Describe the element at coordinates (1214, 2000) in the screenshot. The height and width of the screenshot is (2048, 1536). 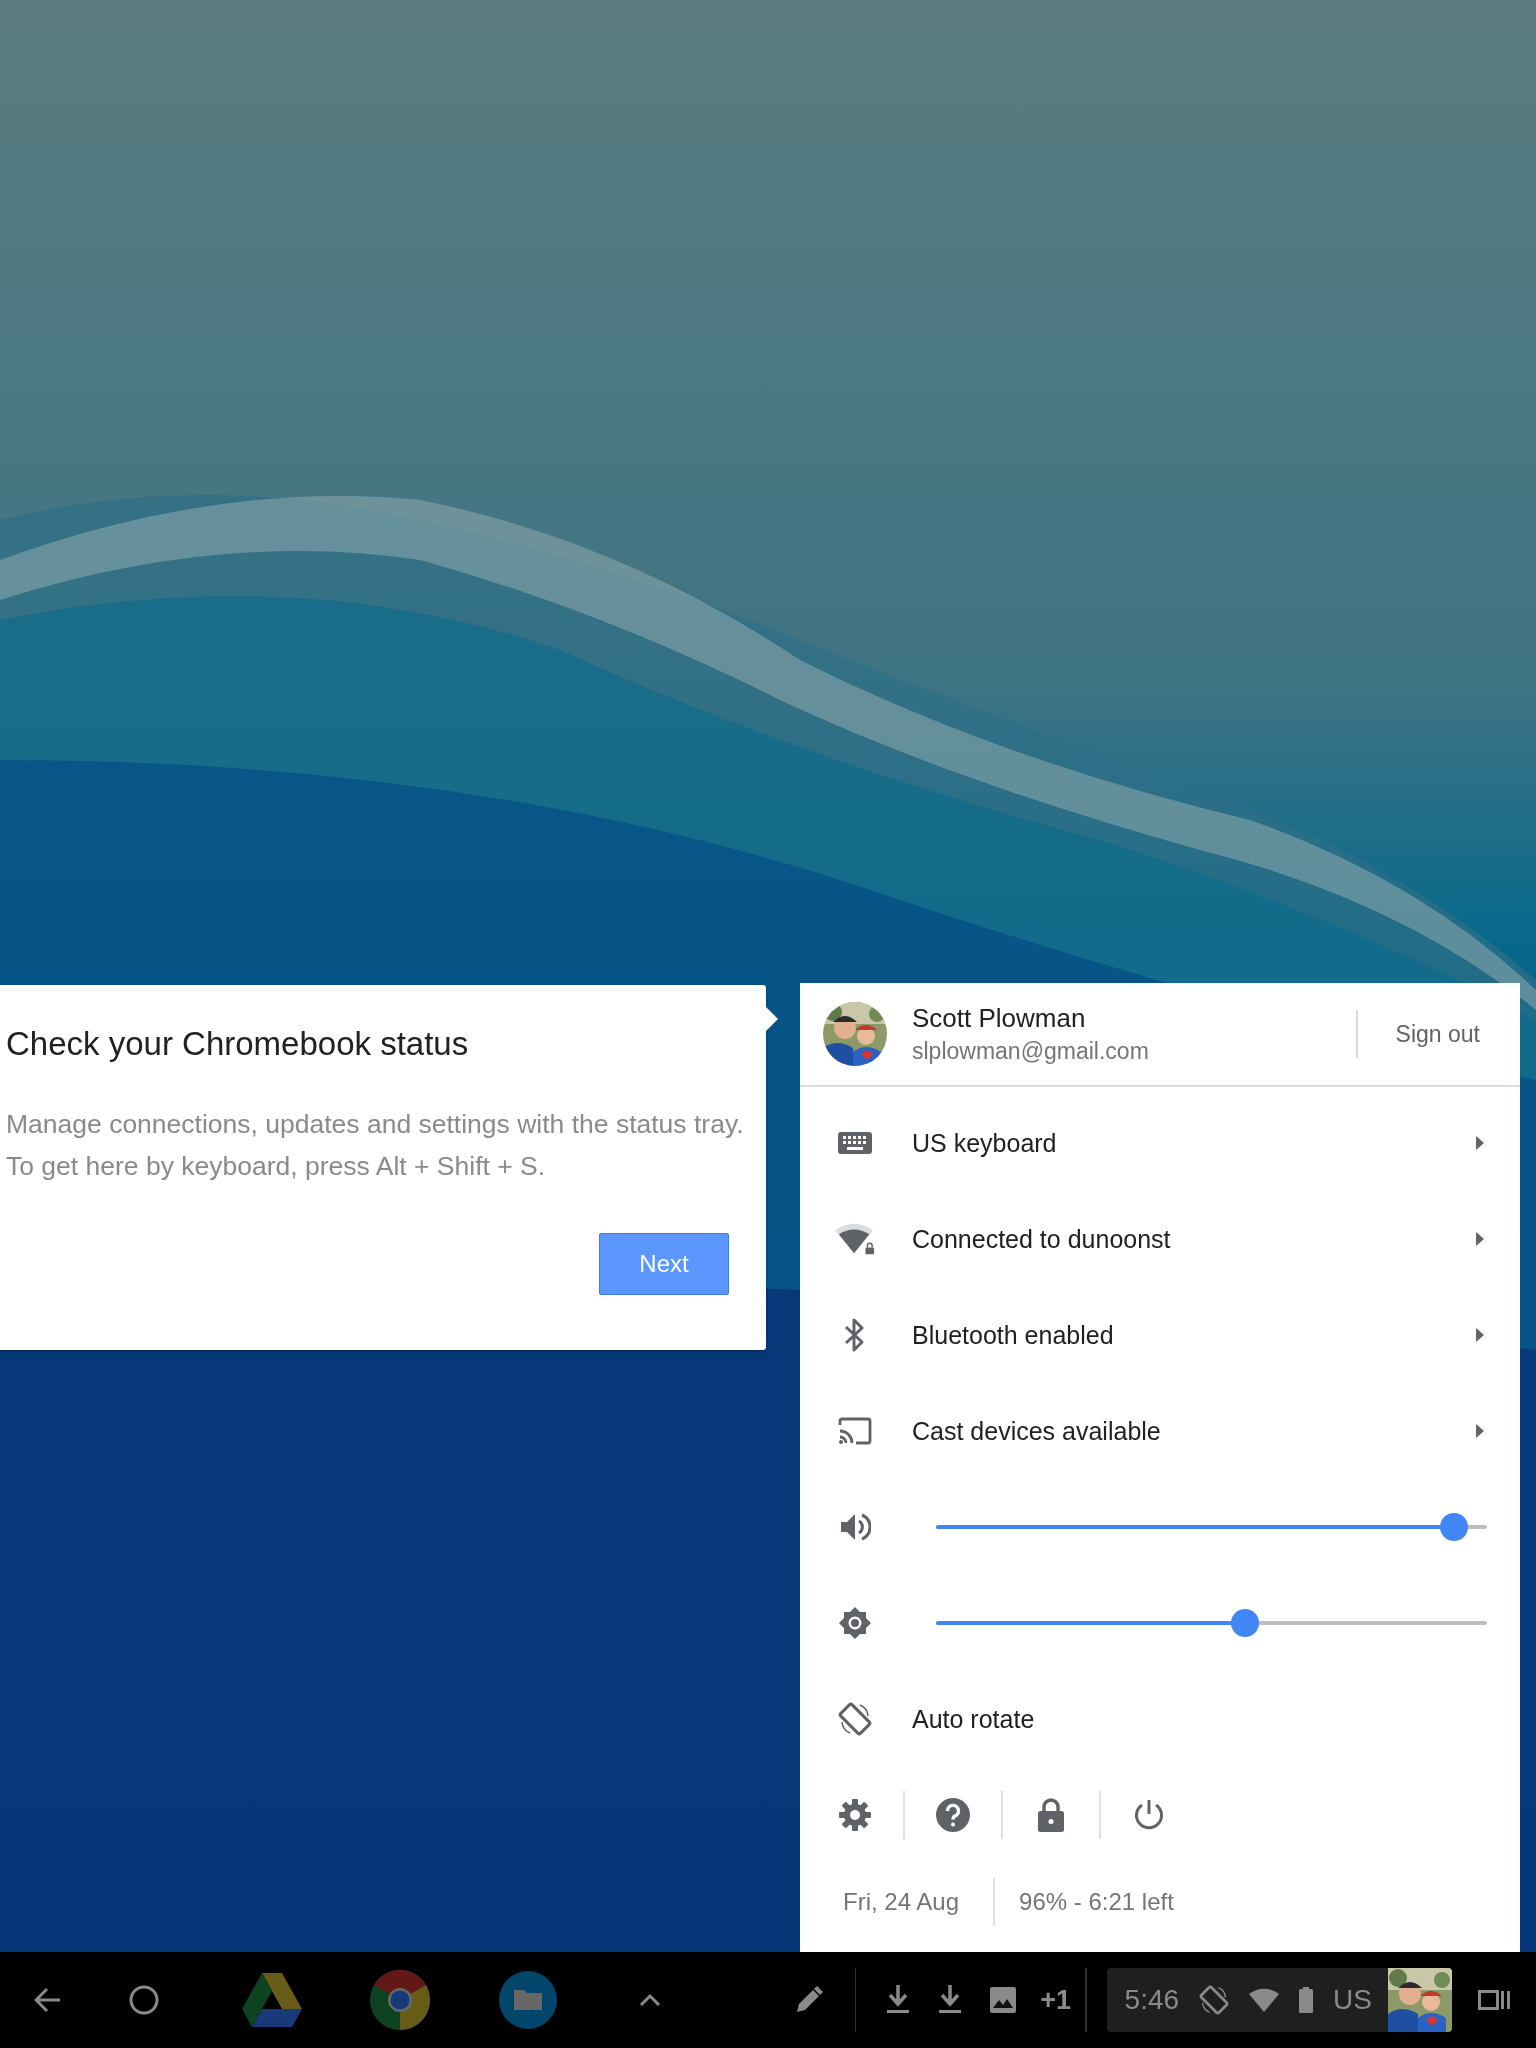
I see `screen-rotation-icon` at that location.